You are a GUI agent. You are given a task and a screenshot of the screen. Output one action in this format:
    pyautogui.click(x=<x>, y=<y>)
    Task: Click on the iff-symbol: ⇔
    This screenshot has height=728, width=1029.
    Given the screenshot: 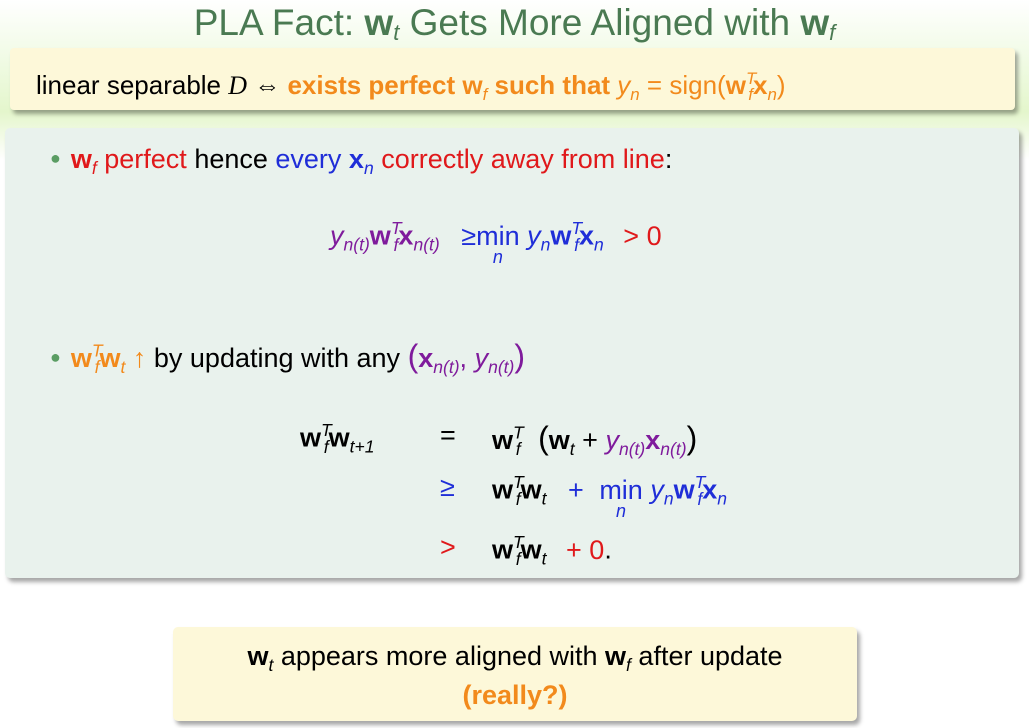 What is the action you would take?
    pyautogui.click(x=267, y=85)
    